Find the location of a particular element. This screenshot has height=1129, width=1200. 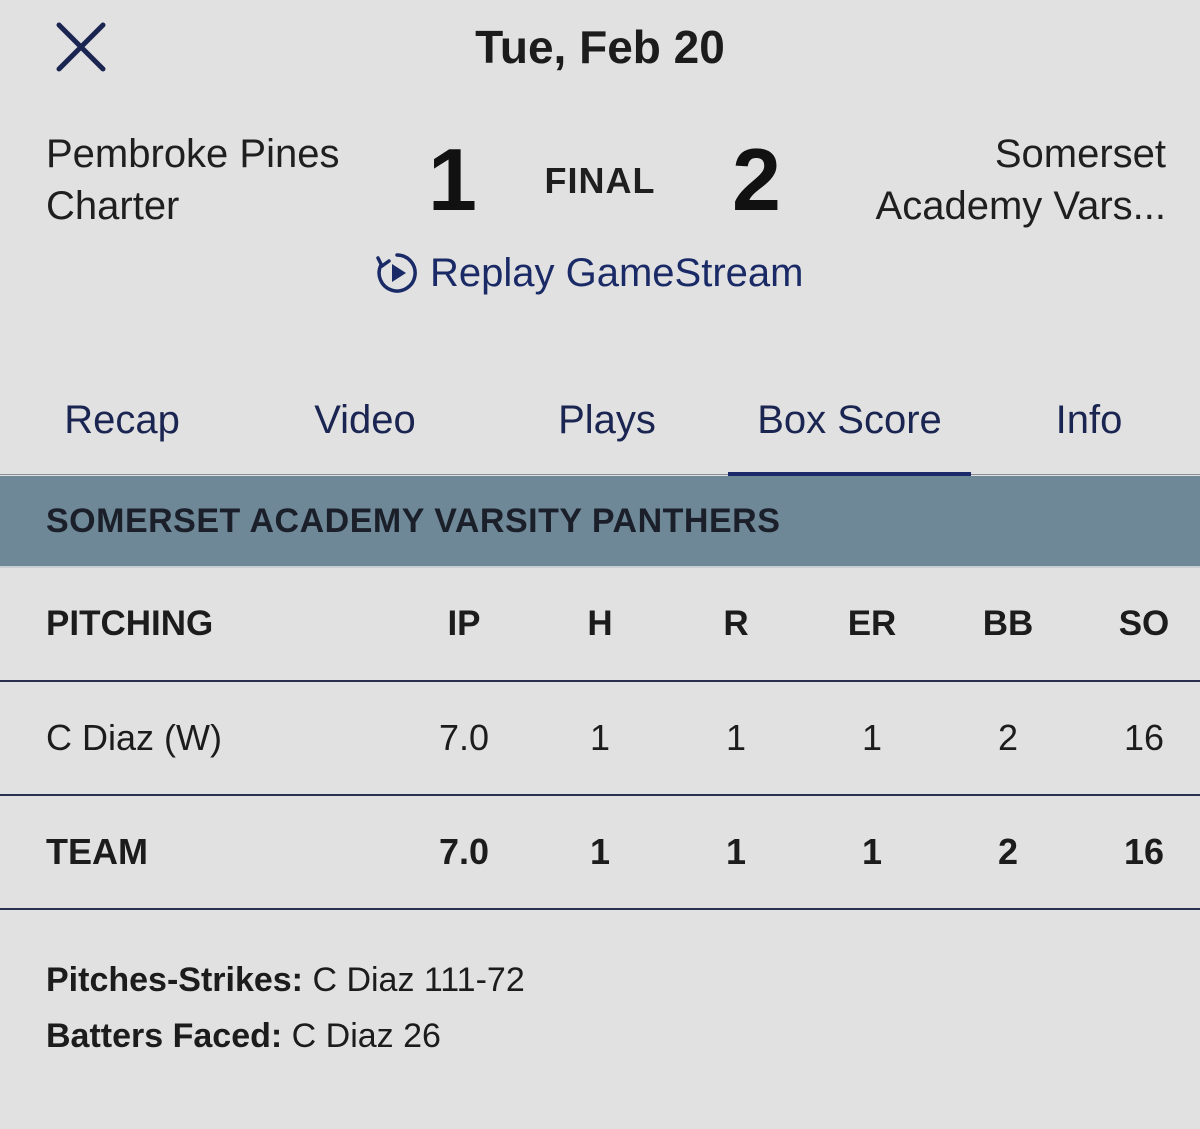

team-section-header: SOMERSET ACADEMY VARSITY PANTHERS is located at coordinates (600, 522).